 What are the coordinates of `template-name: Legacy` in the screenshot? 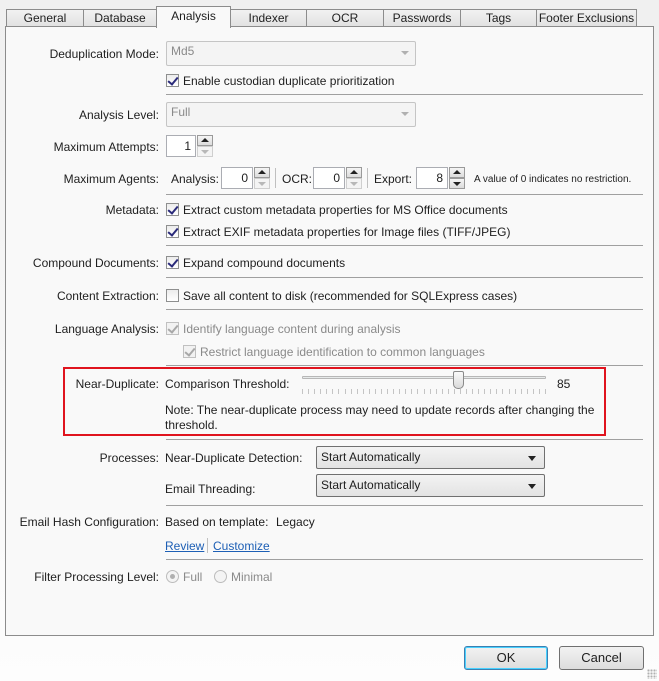 It's located at (295, 522).